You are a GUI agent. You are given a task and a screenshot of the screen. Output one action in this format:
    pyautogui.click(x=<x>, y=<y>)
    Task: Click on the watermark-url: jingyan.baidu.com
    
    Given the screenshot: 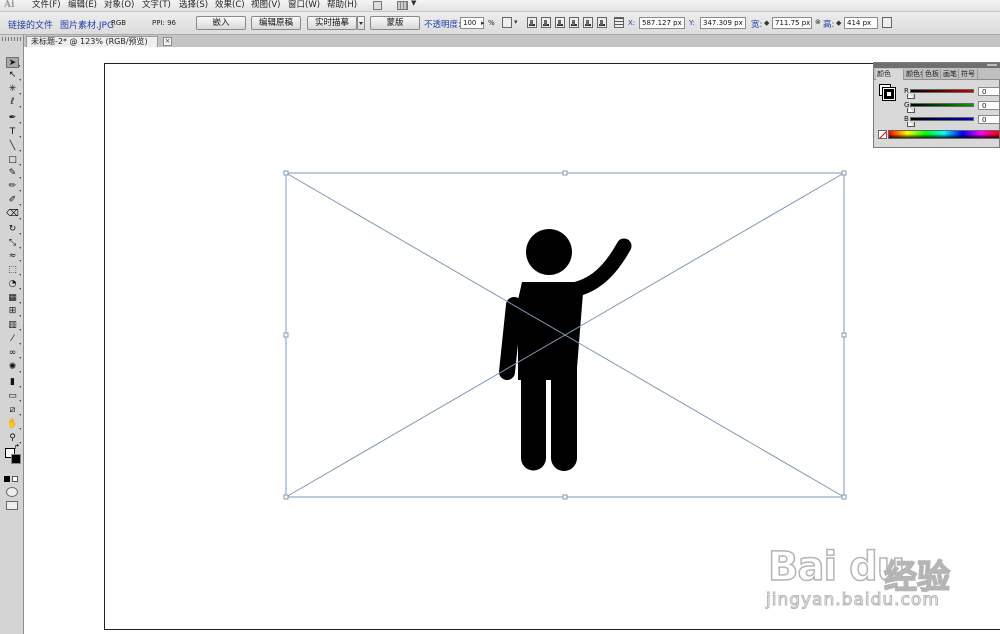 What is the action you would take?
    pyautogui.click(x=853, y=600)
    